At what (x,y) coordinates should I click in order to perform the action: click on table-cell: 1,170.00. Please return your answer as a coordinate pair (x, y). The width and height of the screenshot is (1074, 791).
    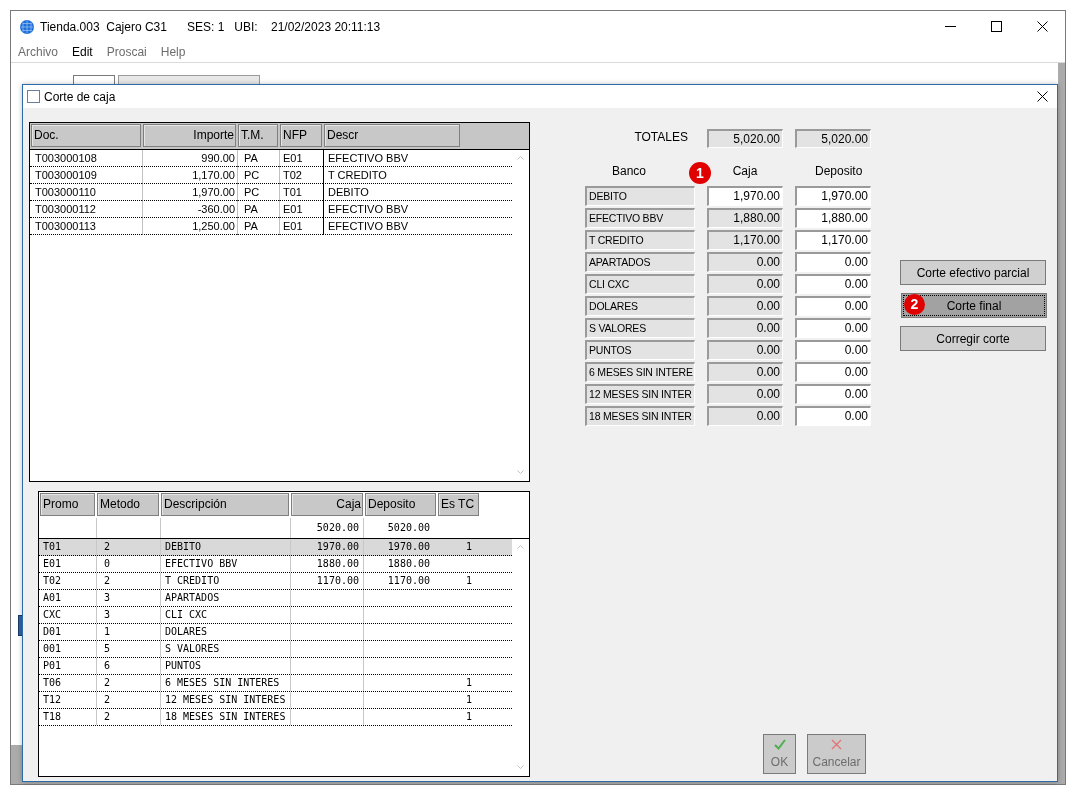
    Looking at the image, I should click on (189, 175).